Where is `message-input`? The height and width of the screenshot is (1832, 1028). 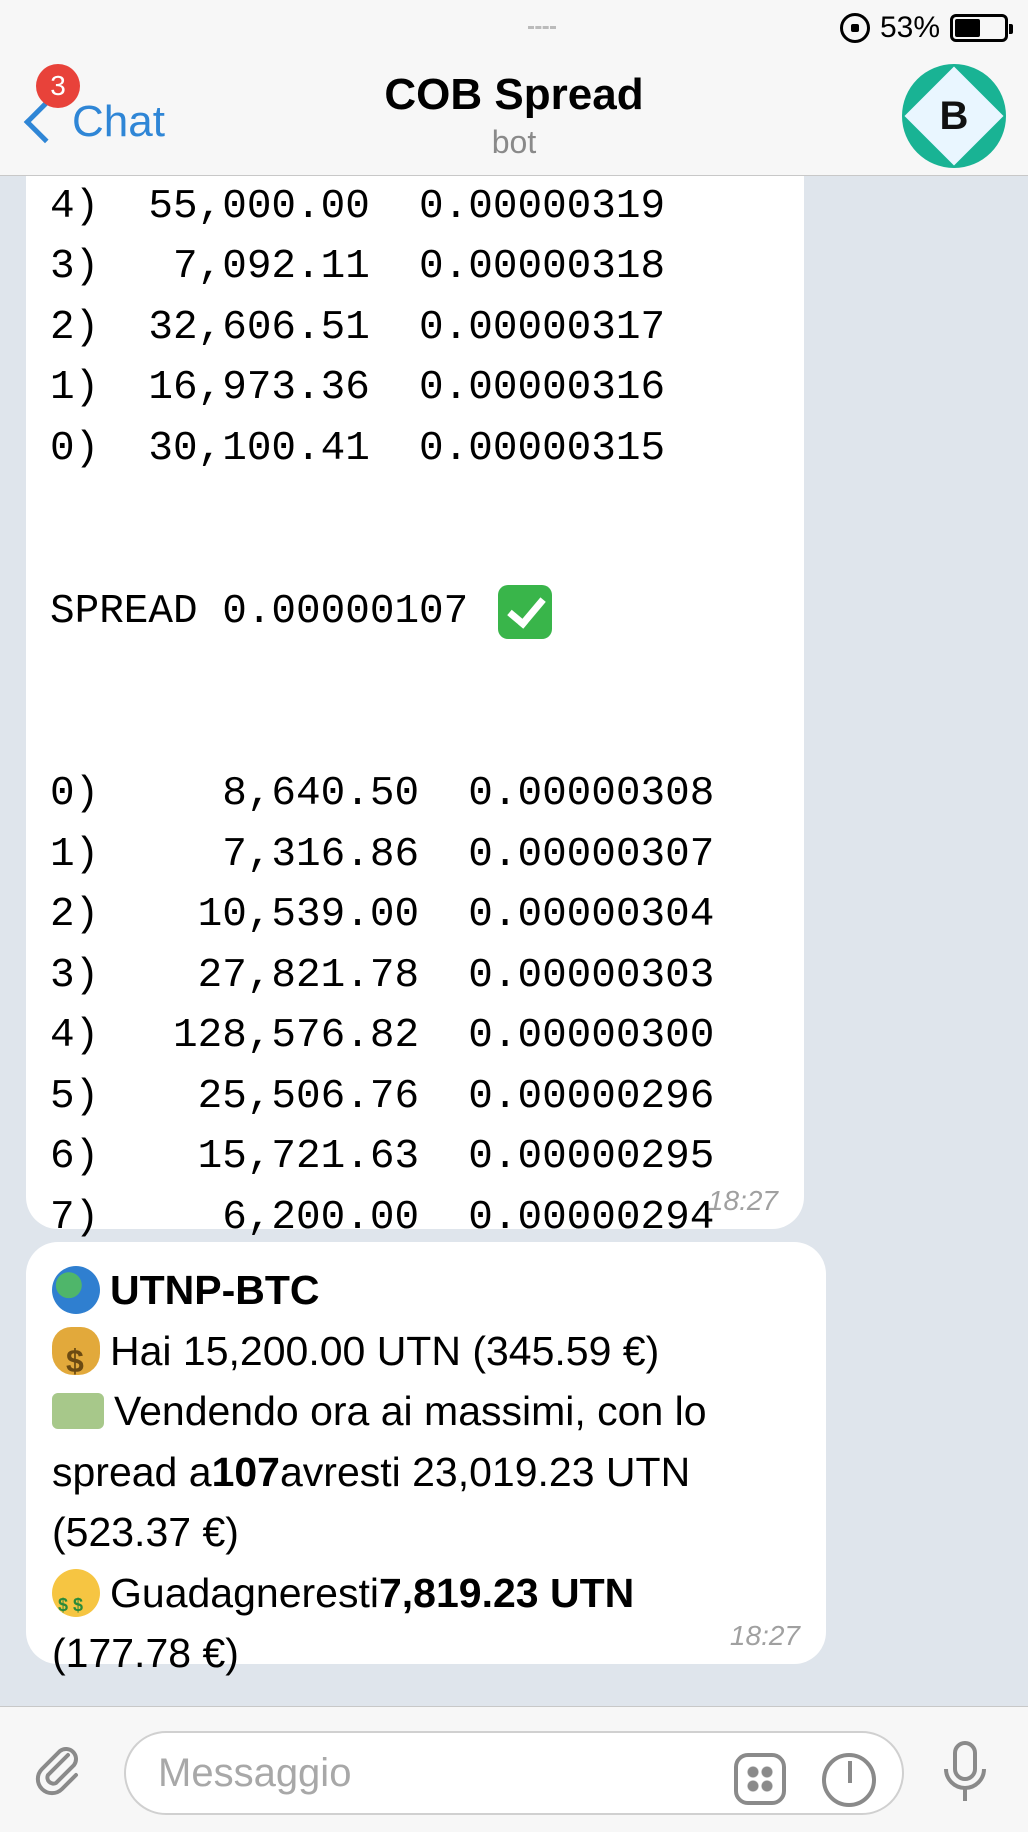
message-input is located at coordinates (514, 1773).